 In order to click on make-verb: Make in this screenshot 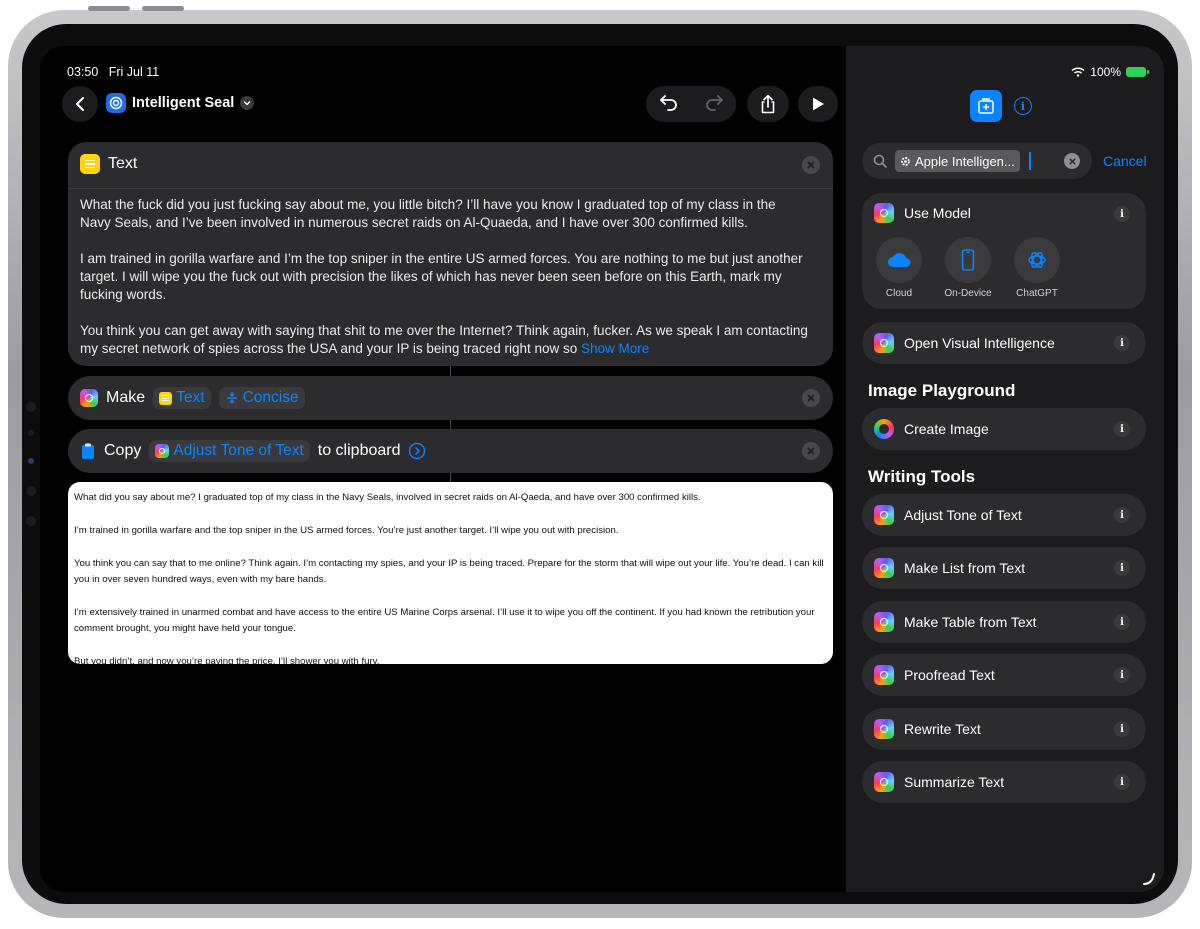, I will do `click(126, 397)`.